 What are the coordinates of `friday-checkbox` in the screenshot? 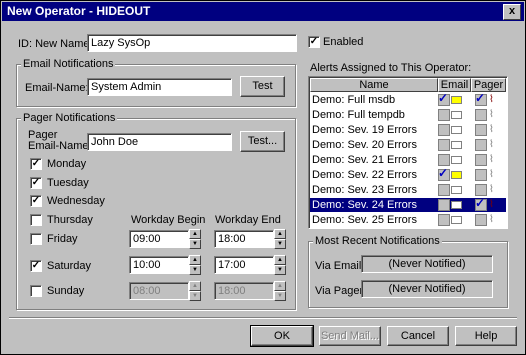 It's located at (36, 239).